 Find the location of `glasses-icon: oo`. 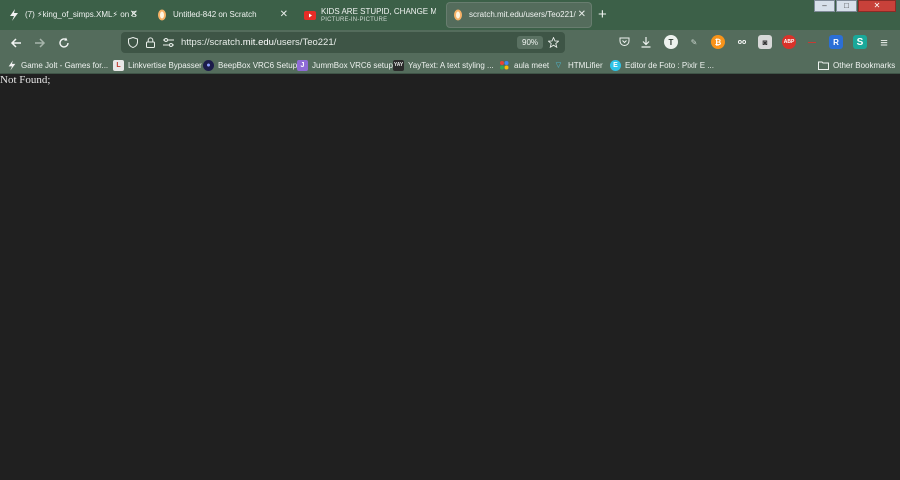

glasses-icon: oo is located at coordinates (742, 42).